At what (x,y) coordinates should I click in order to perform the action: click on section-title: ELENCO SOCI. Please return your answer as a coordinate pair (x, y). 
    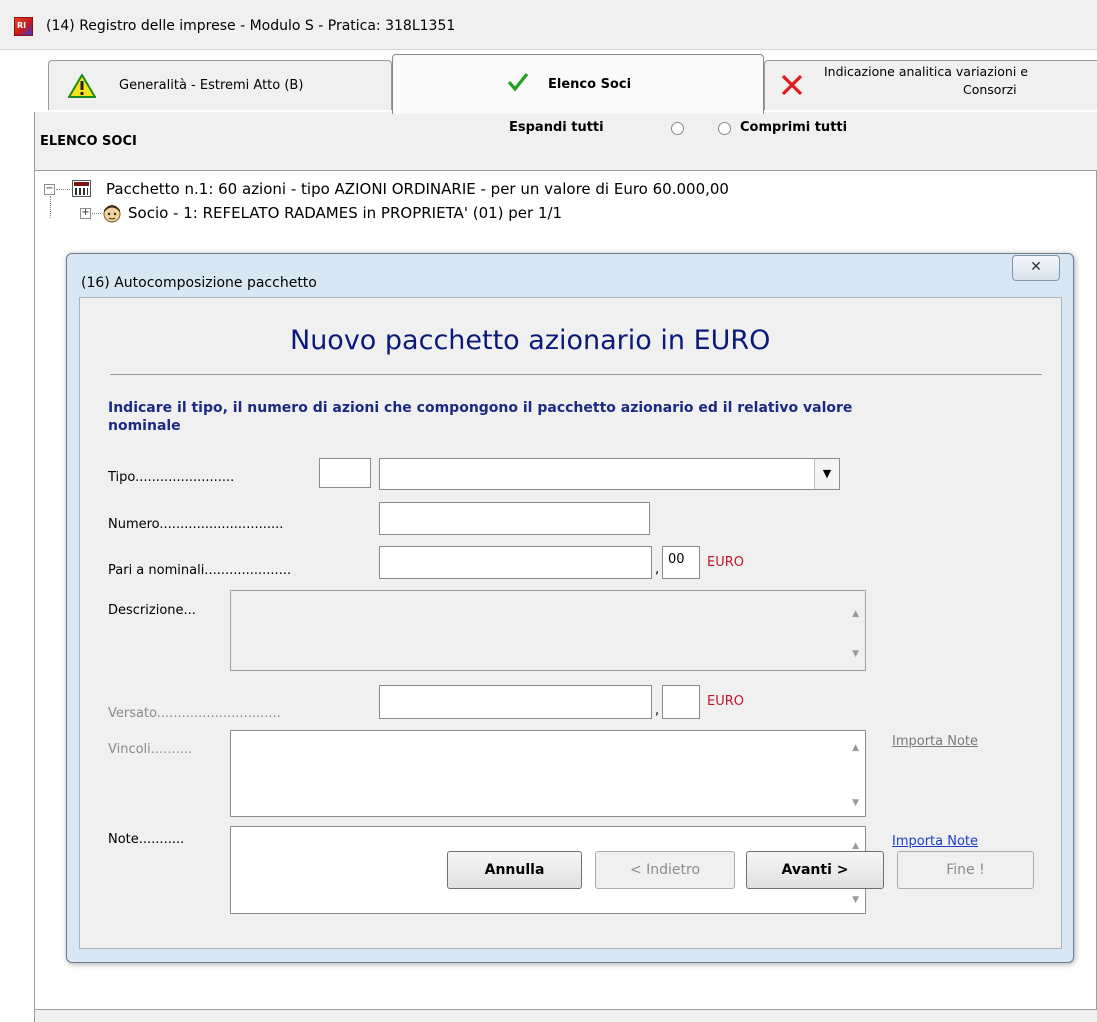
    Looking at the image, I should click on (88, 141).